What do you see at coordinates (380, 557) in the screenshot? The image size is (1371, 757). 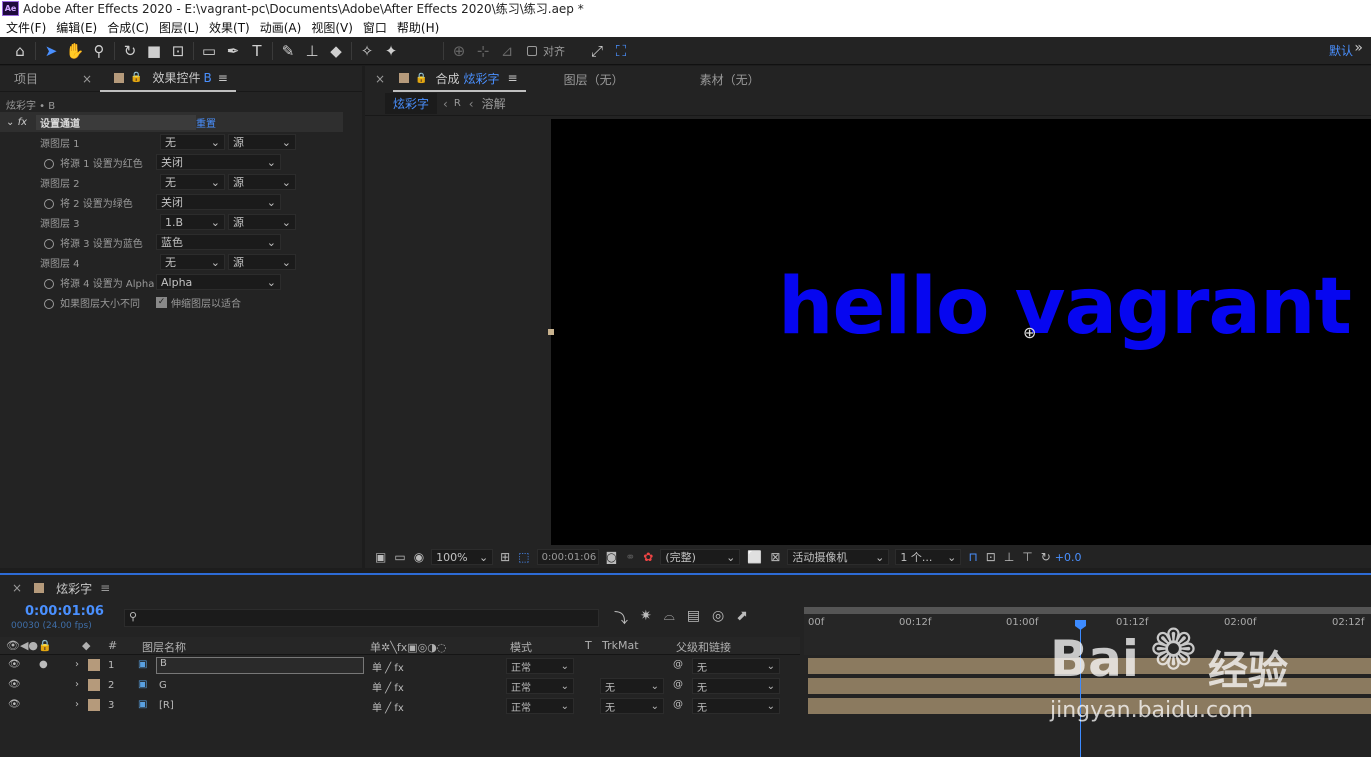 I see `preview-icon: ▣` at bounding box center [380, 557].